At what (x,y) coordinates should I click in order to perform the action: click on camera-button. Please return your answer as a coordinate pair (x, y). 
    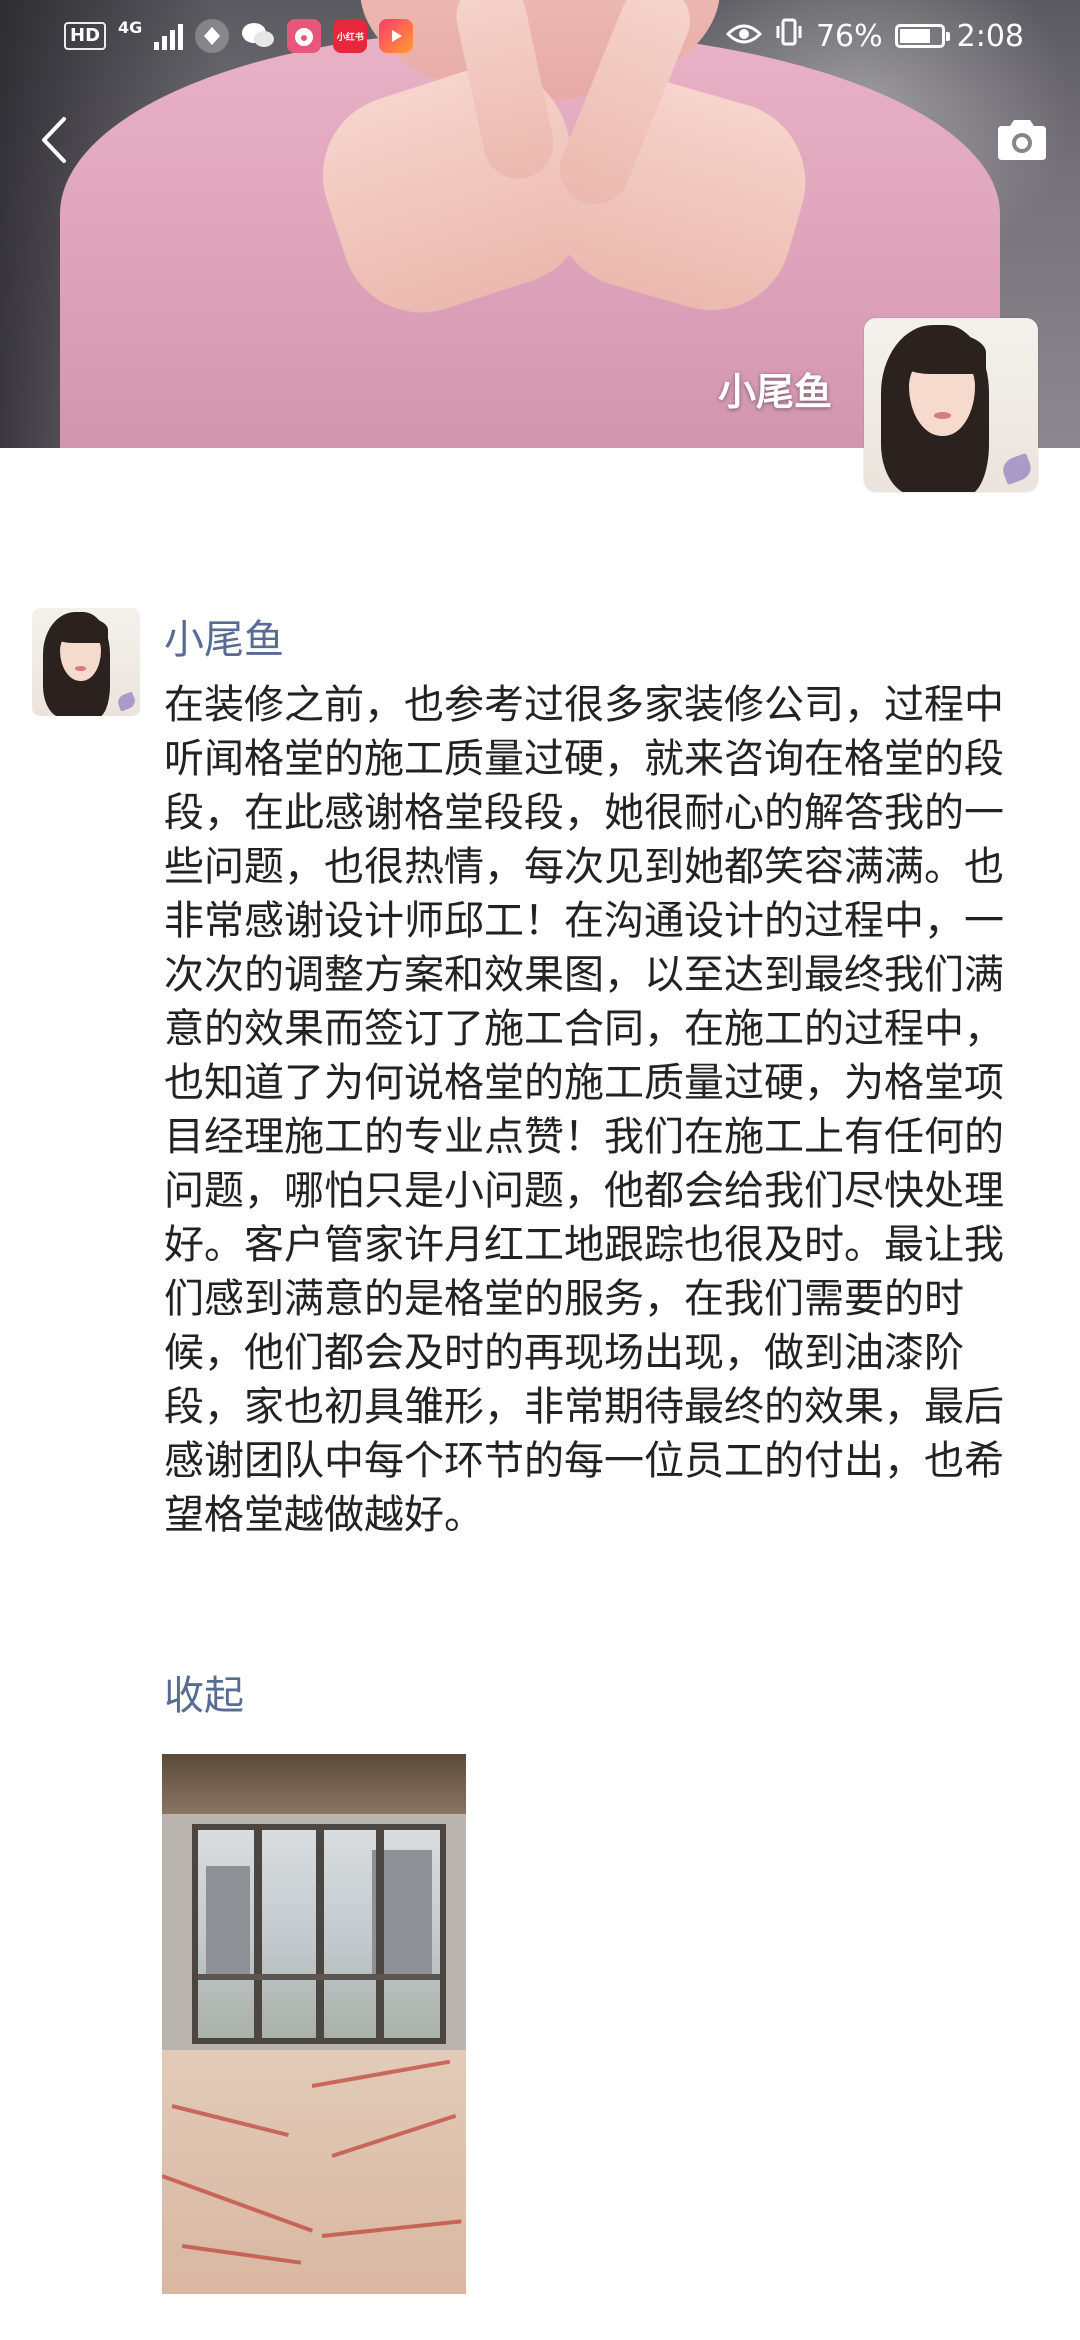
    Looking at the image, I should click on (1022, 140).